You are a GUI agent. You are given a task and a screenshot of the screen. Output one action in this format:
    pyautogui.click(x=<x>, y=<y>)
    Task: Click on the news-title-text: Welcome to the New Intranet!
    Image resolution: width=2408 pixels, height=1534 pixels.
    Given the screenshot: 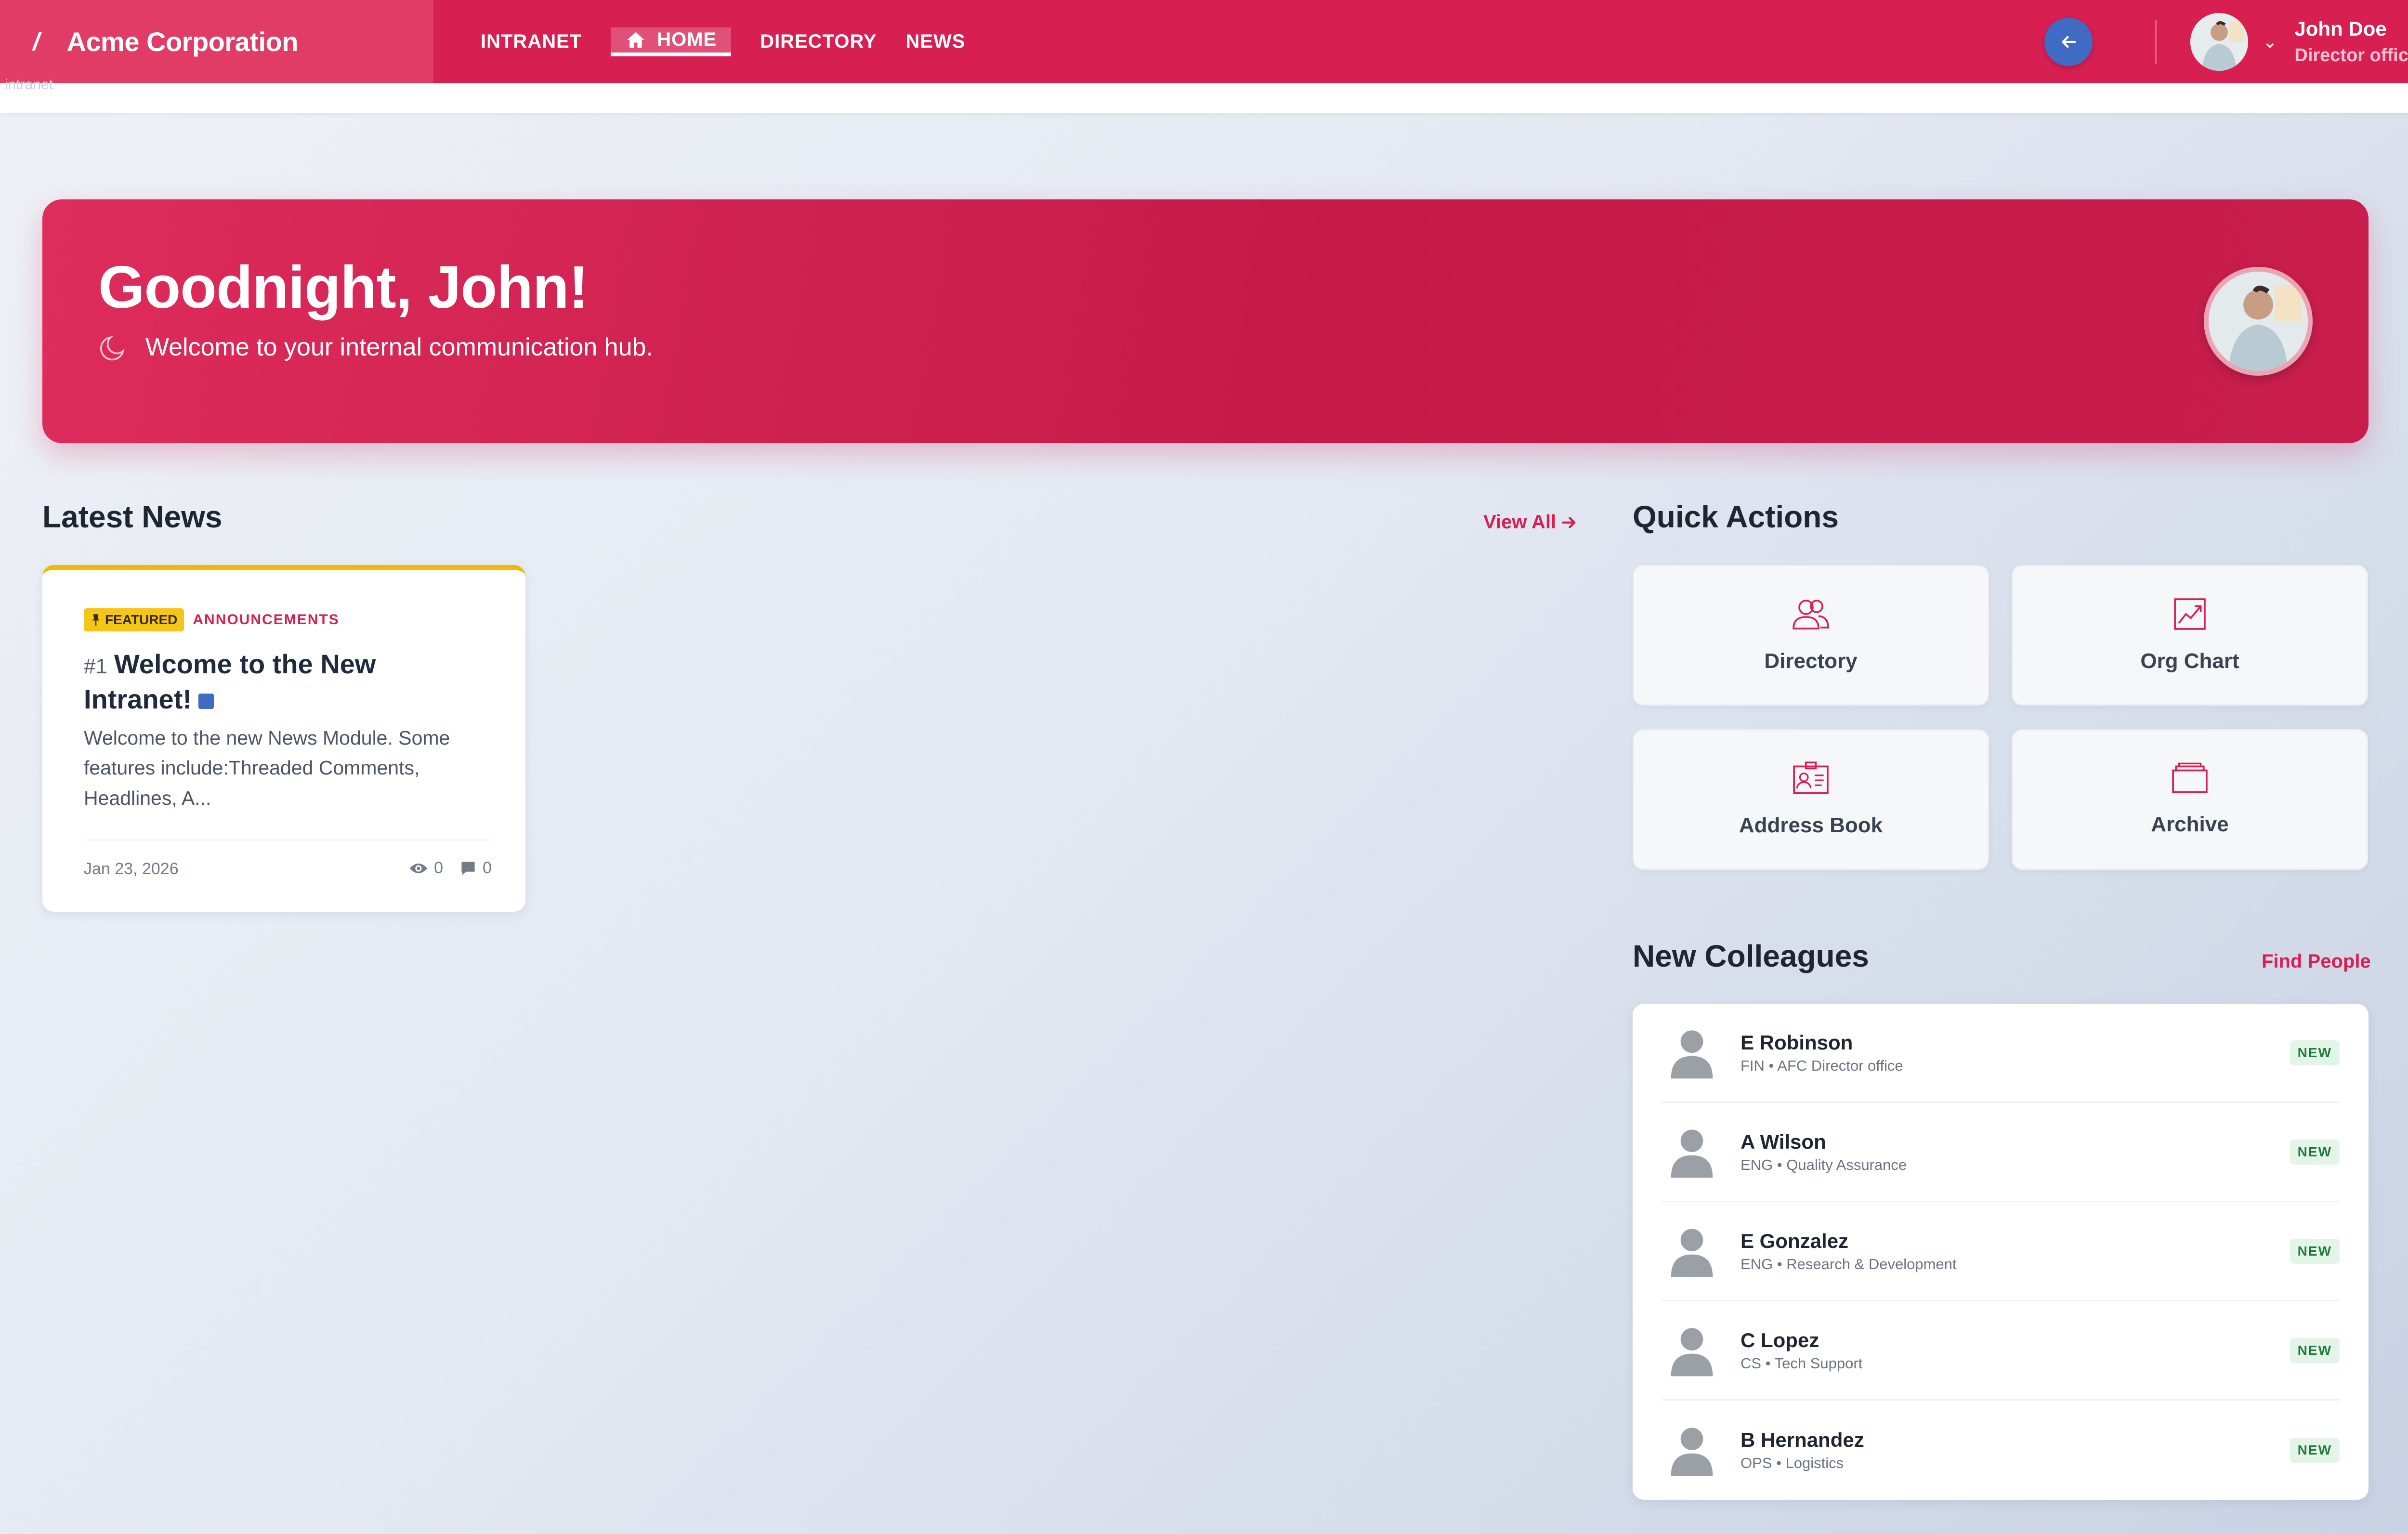 What is the action you would take?
    pyautogui.click(x=230, y=681)
    